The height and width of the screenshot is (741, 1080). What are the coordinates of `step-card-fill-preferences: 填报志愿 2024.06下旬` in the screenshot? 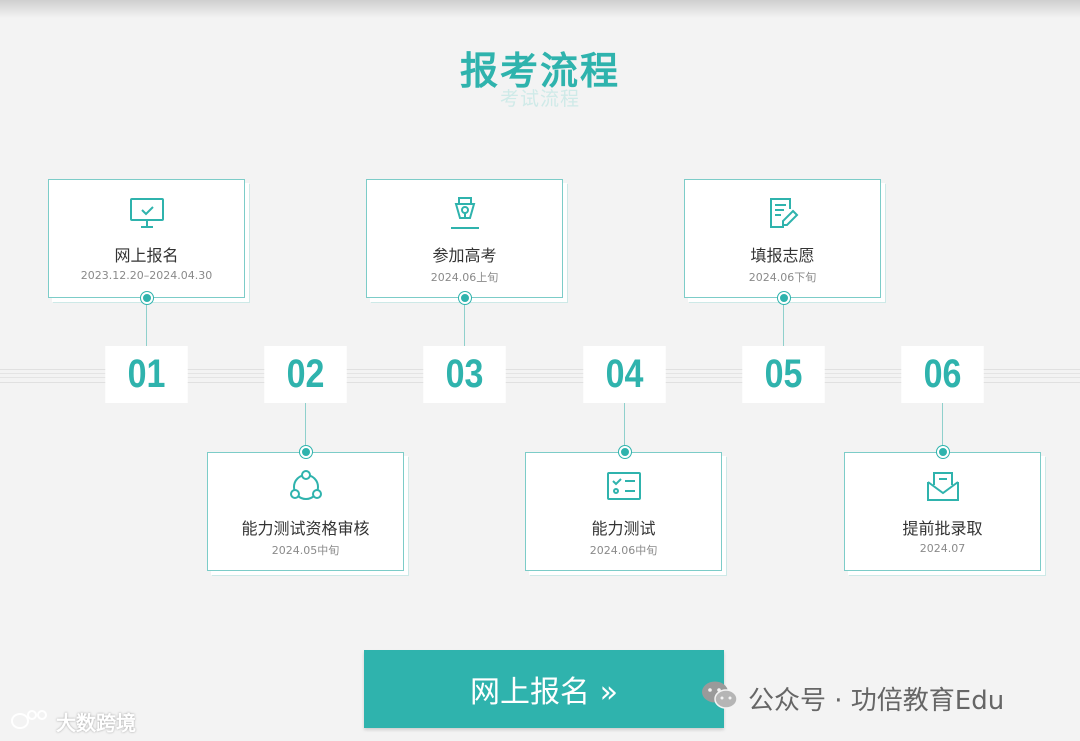 It's located at (782, 238).